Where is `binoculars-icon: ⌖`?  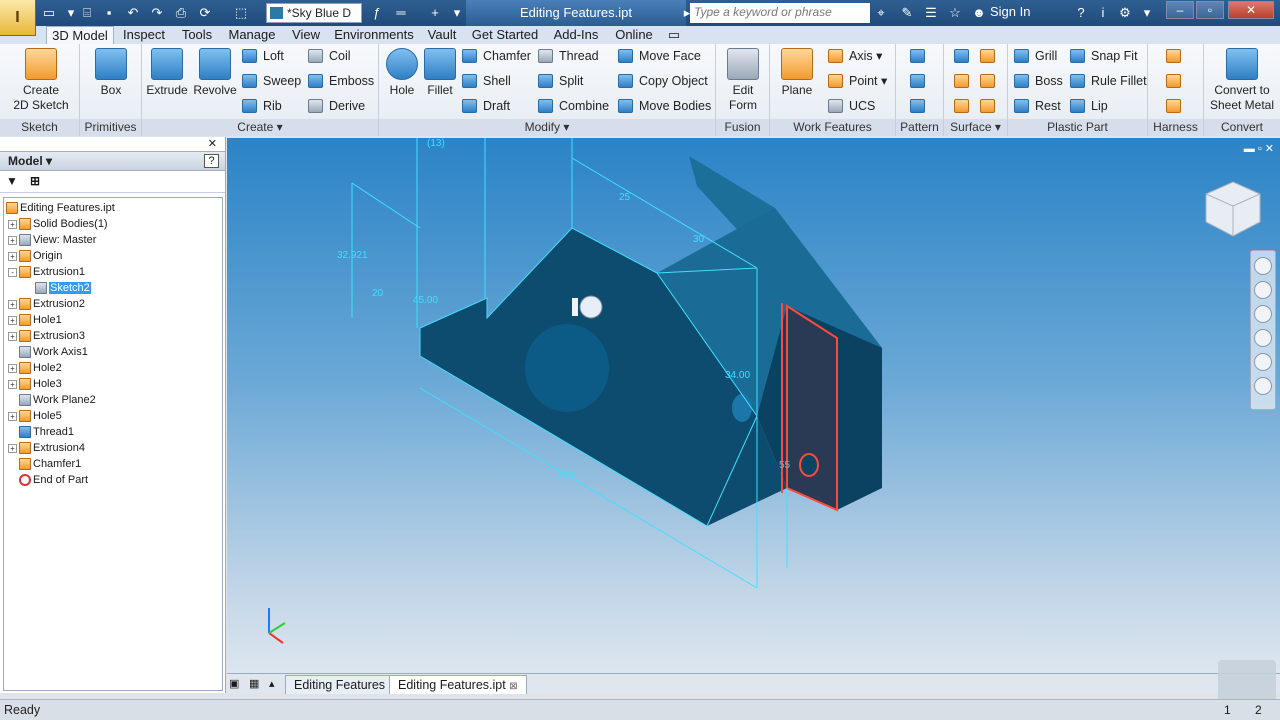 binoculars-icon: ⌖ is located at coordinates (881, 13).